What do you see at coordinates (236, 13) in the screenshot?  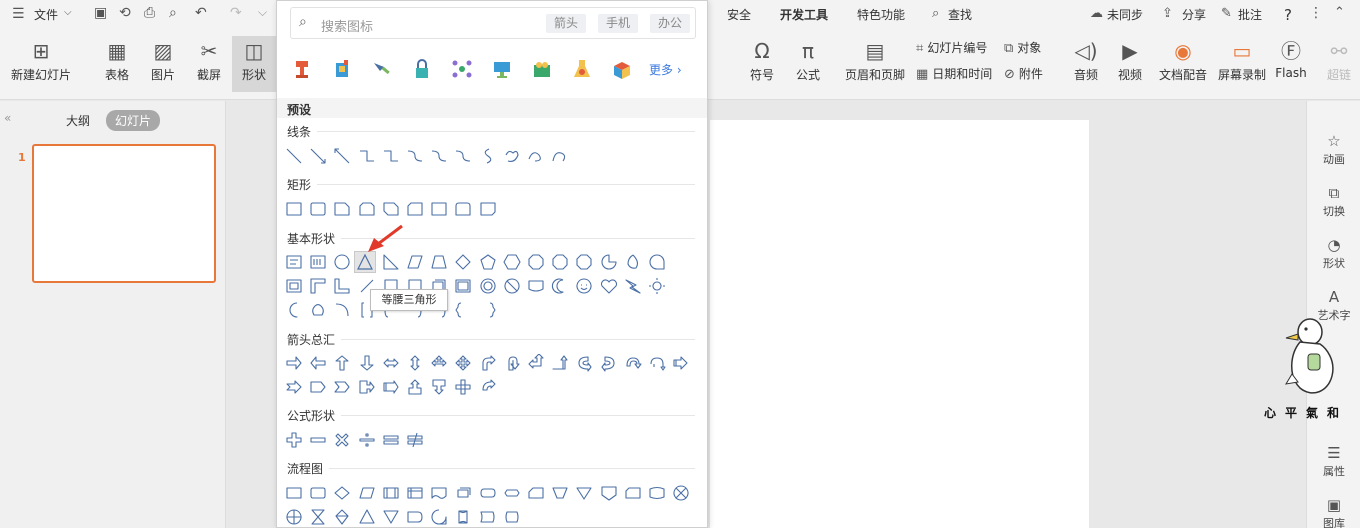 I see `redo-icon: ↷` at bounding box center [236, 13].